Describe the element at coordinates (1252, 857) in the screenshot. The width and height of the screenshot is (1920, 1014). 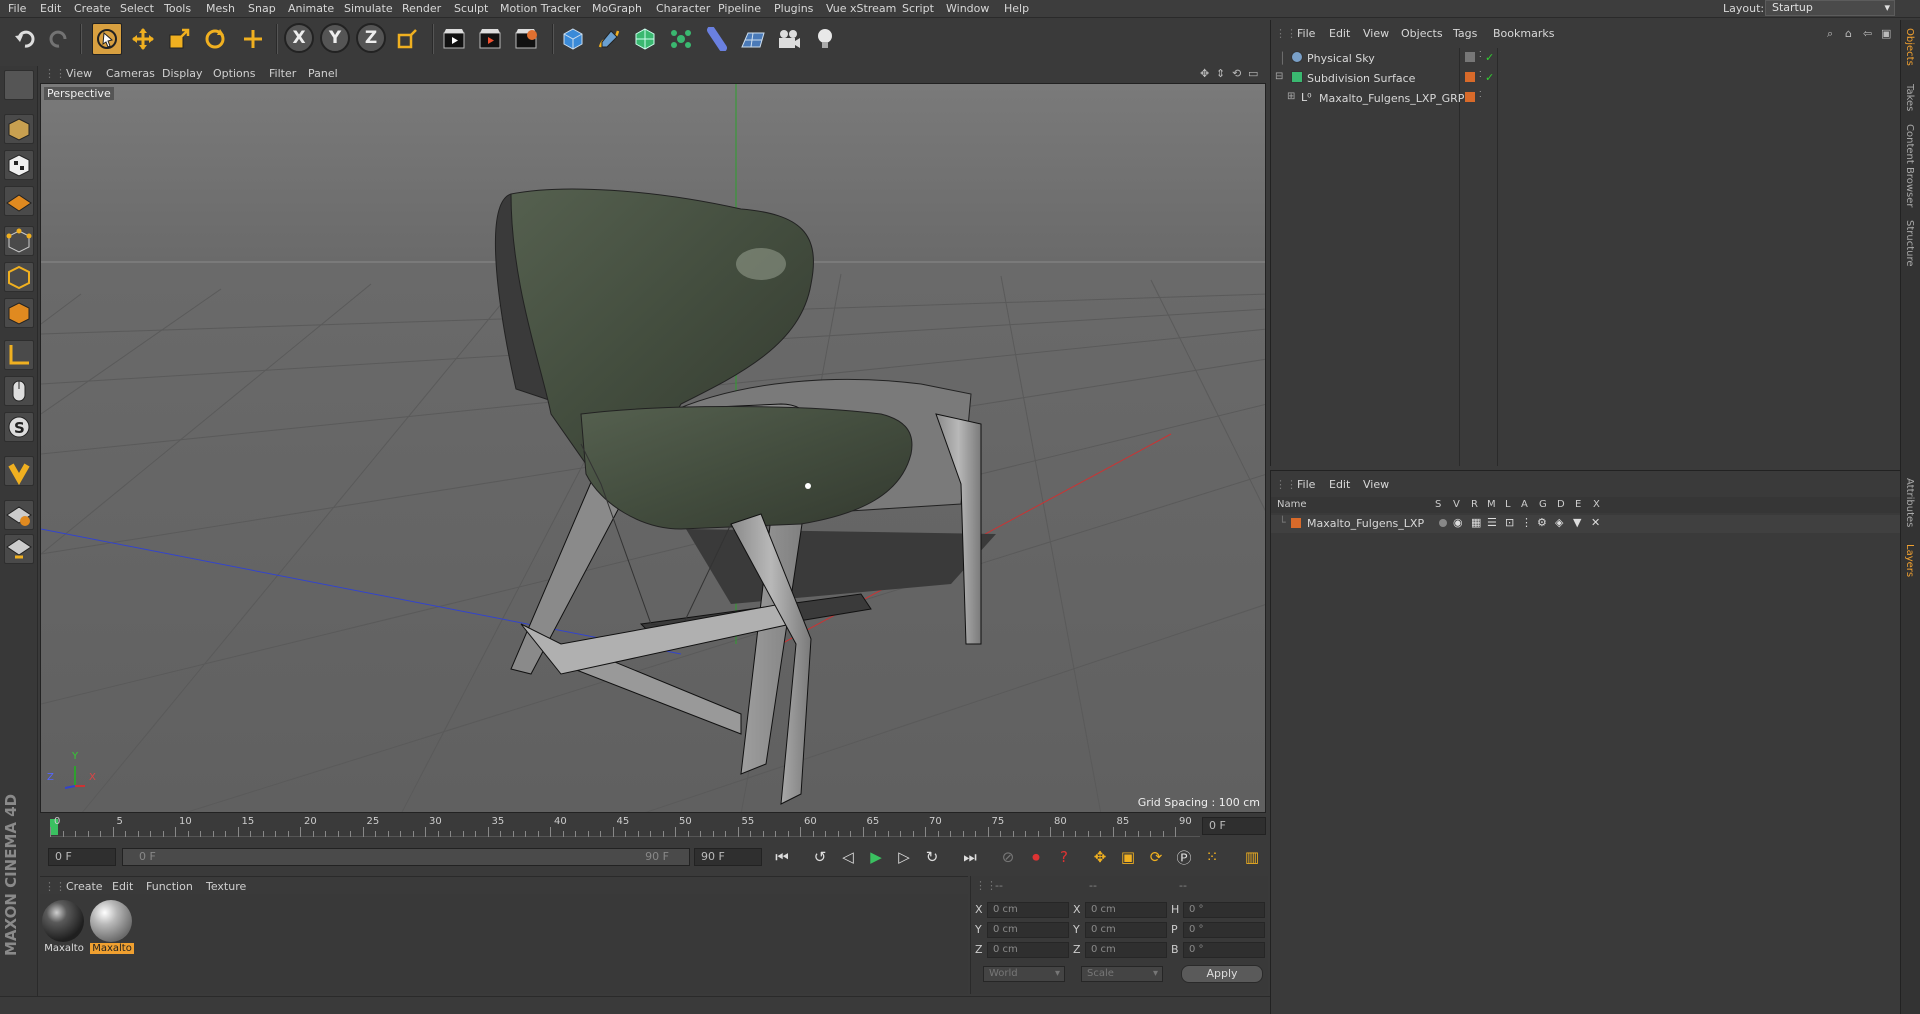
I see `timeline-window-icon: ▥` at that location.